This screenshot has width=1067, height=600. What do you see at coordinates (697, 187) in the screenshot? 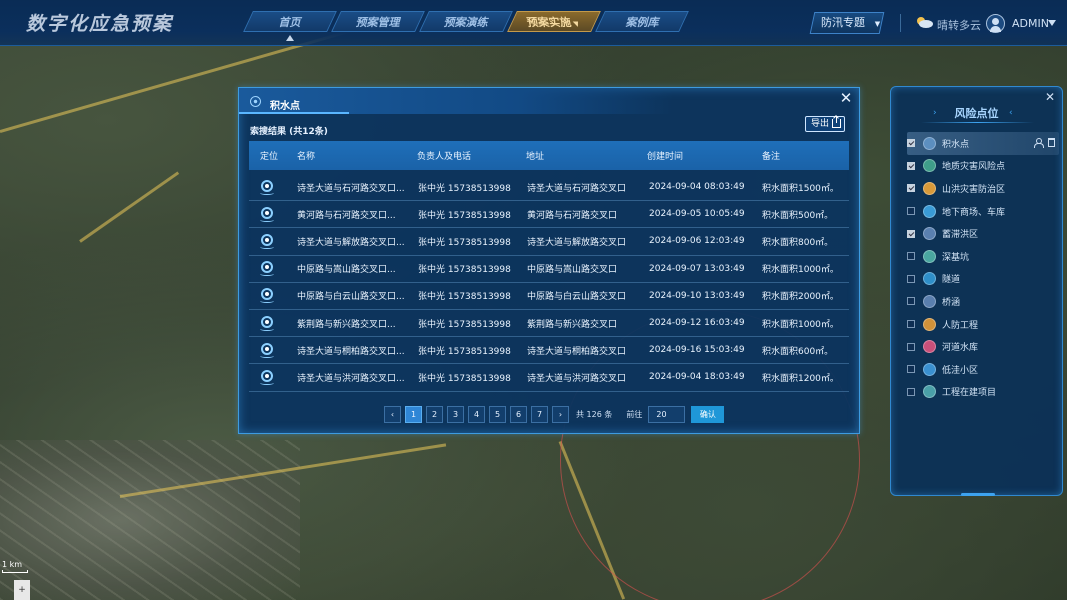
I see `cell-created: 2024-09-04 08:03:49` at bounding box center [697, 187].